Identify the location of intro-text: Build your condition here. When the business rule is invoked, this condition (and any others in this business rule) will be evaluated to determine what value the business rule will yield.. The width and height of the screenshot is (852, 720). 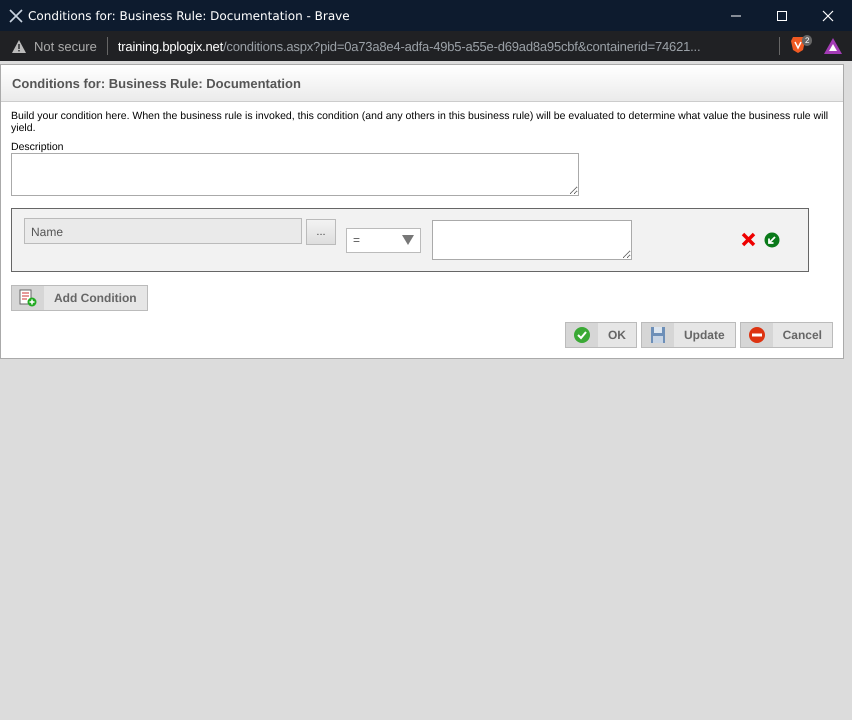
(420, 122).